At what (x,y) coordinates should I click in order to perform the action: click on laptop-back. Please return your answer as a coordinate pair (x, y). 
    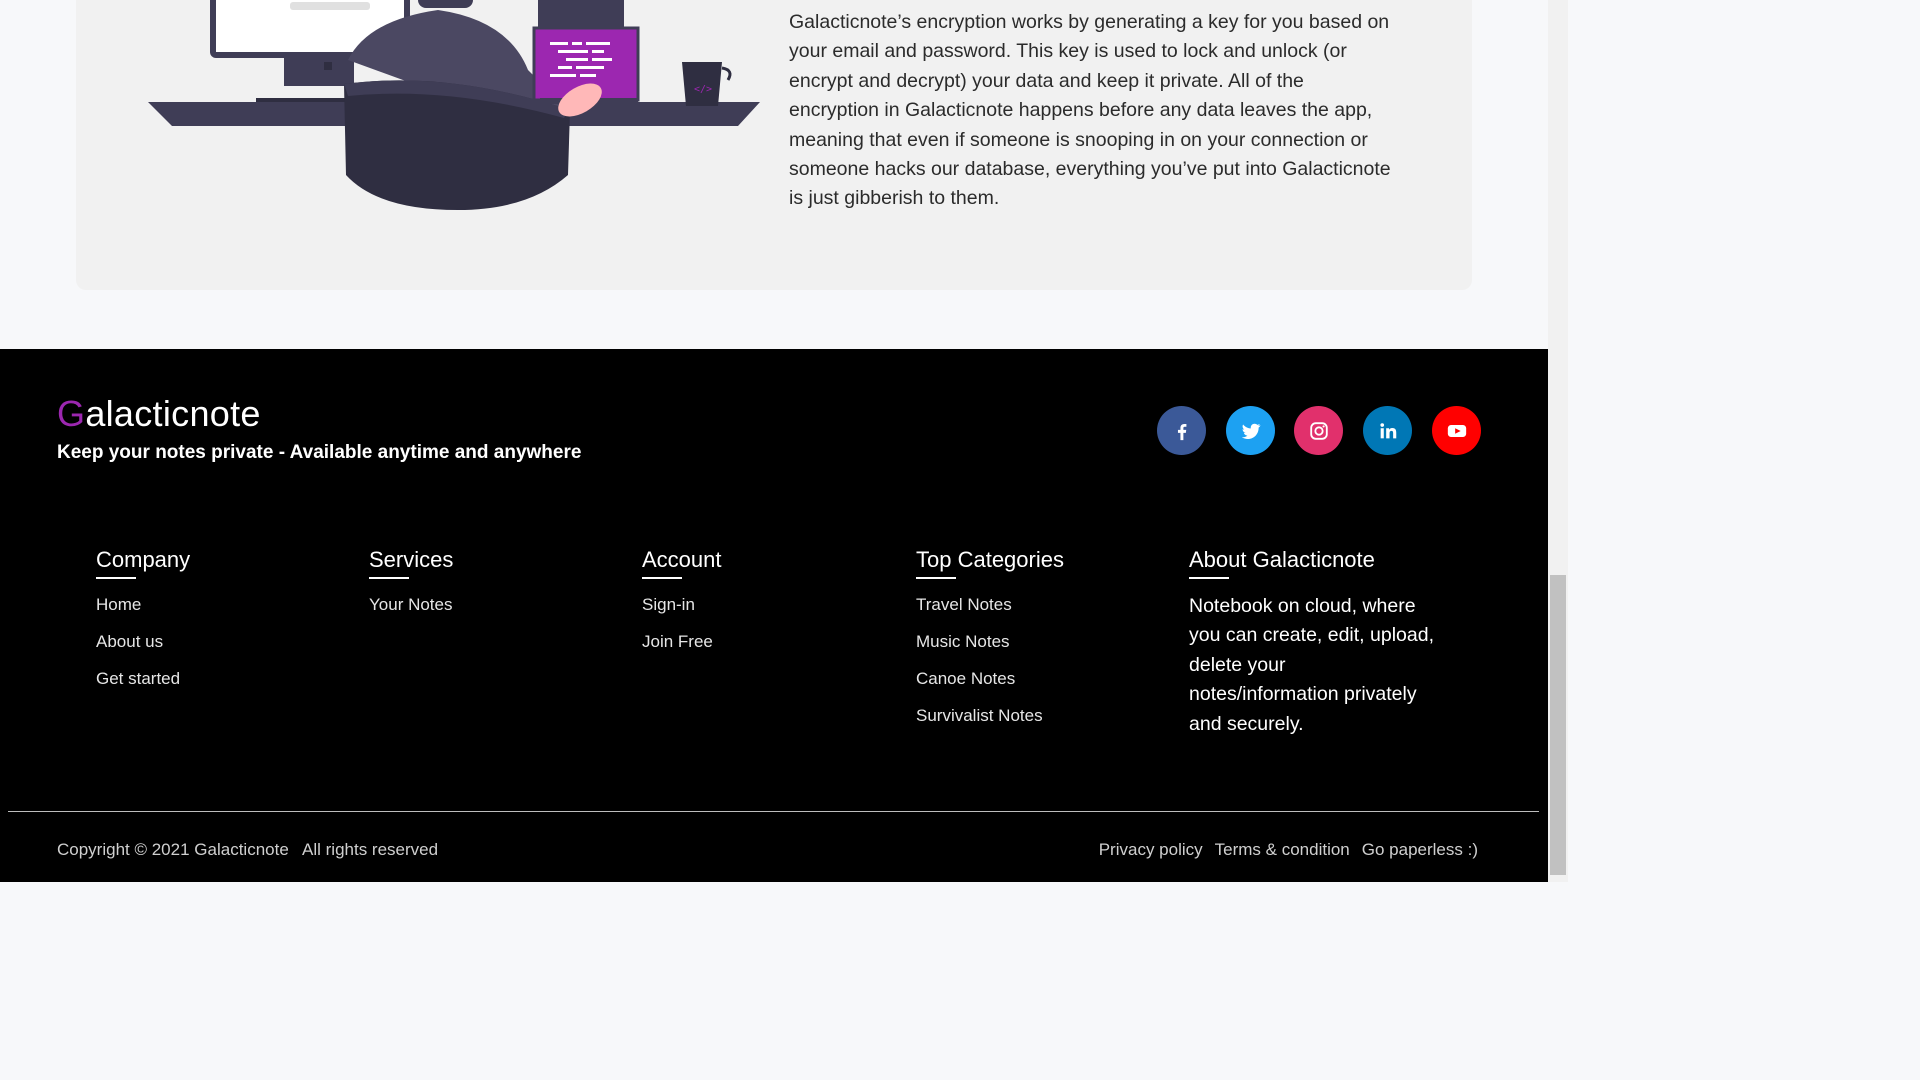
    Looking at the image, I should click on (581, 14).